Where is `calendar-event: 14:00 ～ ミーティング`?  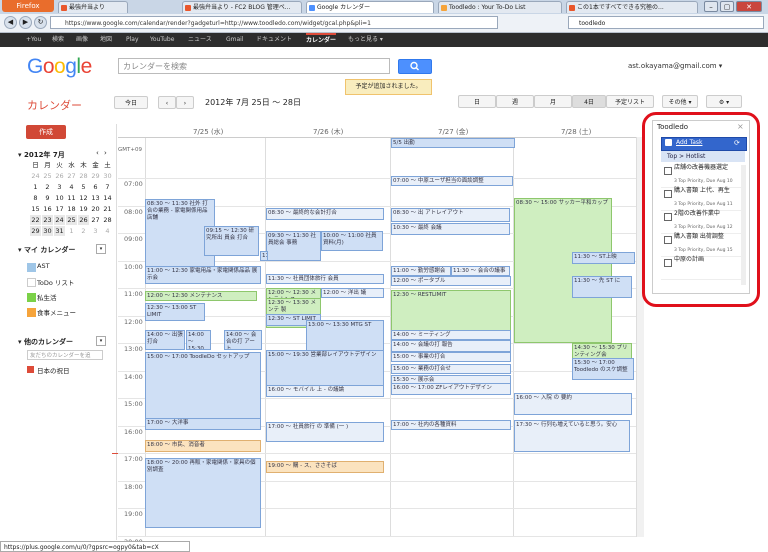
calendar-event: 14:00 ～ ミーティング is located at coordinates (451, 335).